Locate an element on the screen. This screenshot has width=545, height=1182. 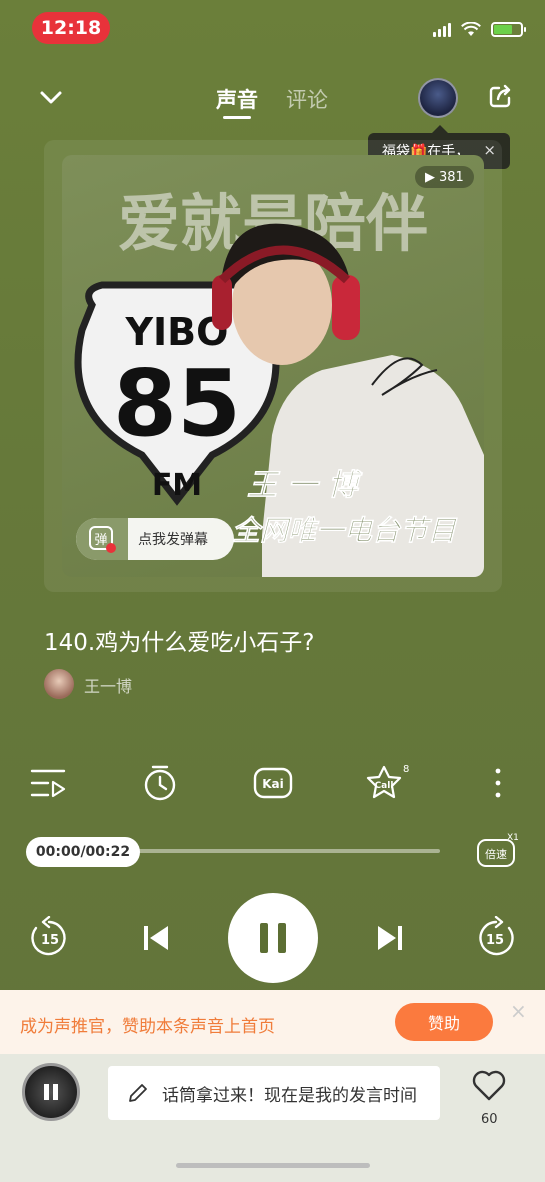
danmu-icon: 弹 is located at coordinates (102, 539).